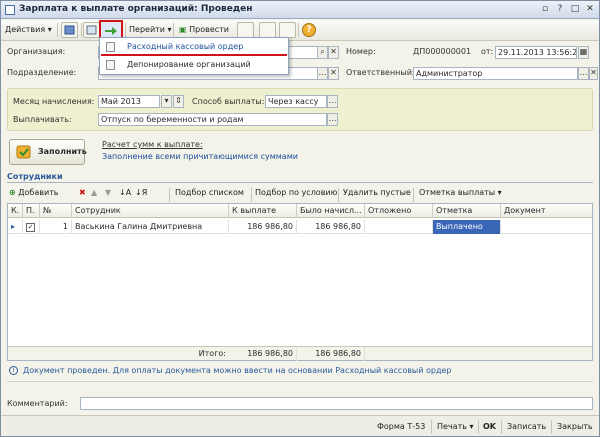 The height and width of the screenshot is (437, 600). Describe the element at coordinates (54, 101) in the screenshot. I see `month-label: Месяц начисления:` at that location.